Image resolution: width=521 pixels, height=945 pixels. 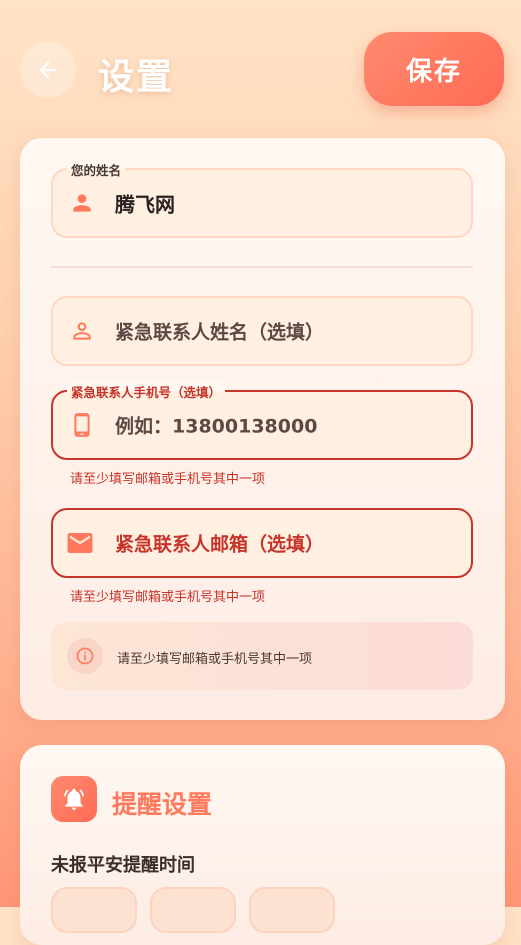 What do you see at coordinates (96, 169) in the screenshot?
I see `name-field-label: 您的姓名` at bounding box center [96, 169].